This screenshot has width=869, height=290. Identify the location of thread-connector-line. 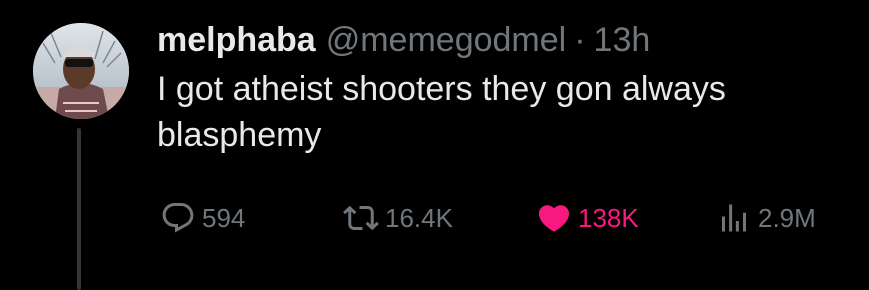
(79, 209).